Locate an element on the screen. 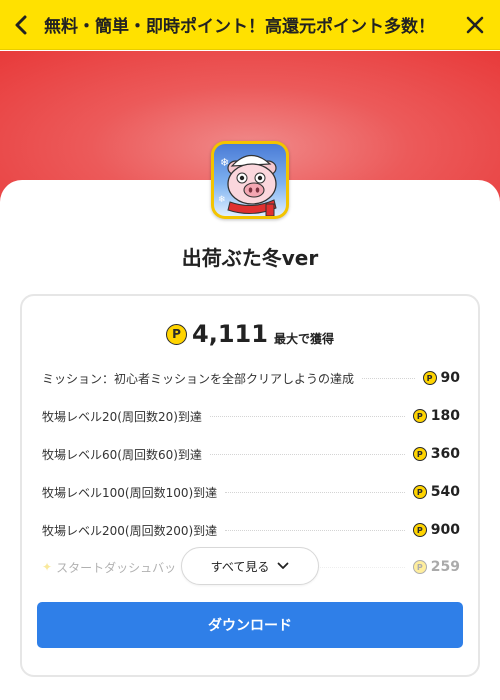 The image size is (500, 700). download-button: ダウンロード is located at coordinates (250, 625).